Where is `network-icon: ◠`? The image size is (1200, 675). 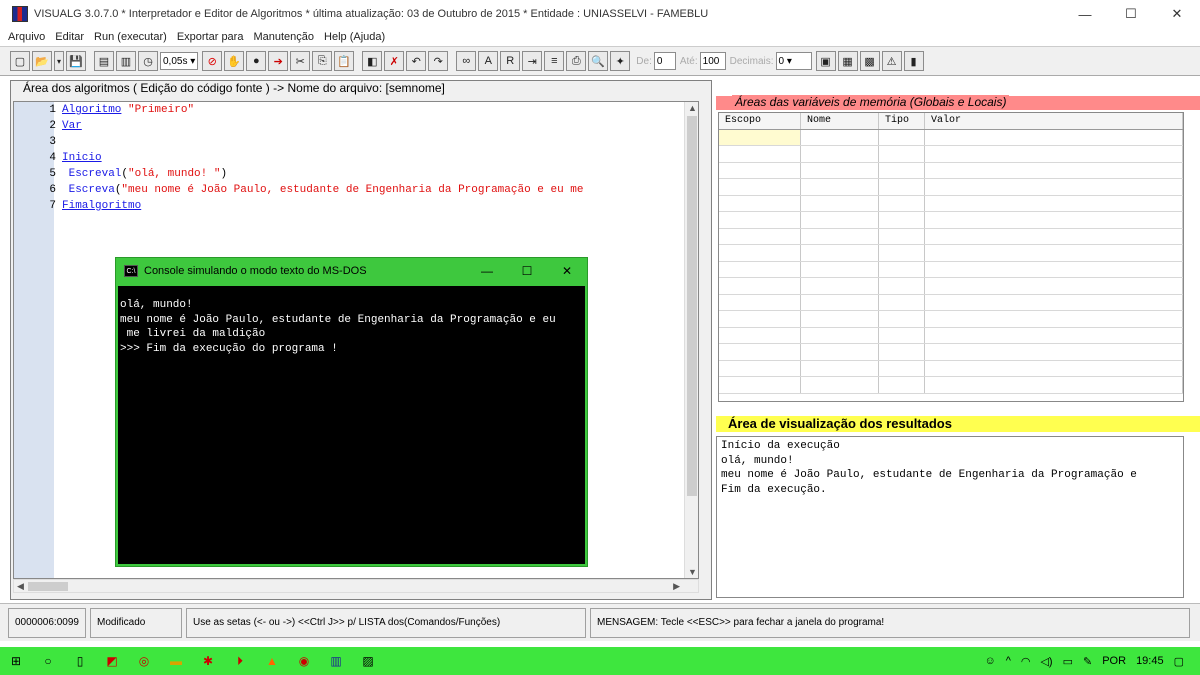 network-icon: ◠ is located at coordinates (1026, 661).